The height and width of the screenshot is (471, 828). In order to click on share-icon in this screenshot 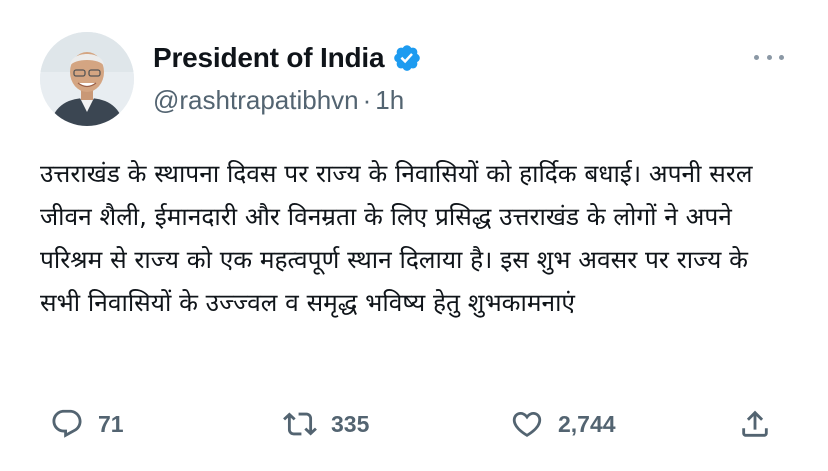, I will do `click(755, 423)`.